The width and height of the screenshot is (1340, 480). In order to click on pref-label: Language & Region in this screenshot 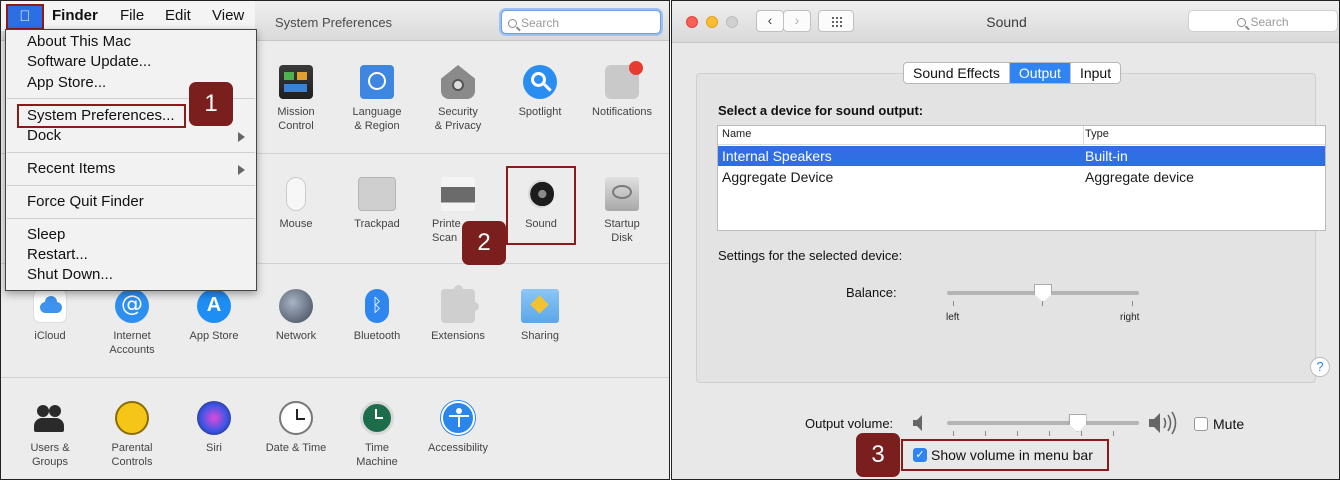, I will do `click(377, 119)`.